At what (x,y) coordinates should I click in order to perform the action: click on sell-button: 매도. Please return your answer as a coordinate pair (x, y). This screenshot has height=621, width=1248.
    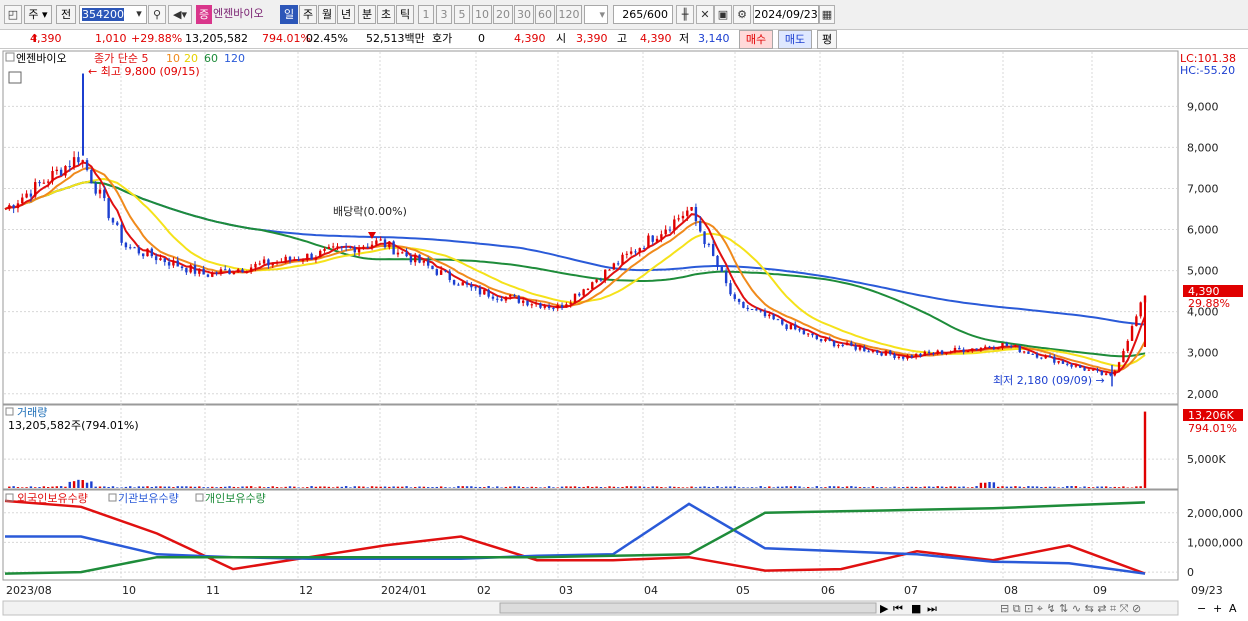
    Looking at the image, I should click on (795, 39).